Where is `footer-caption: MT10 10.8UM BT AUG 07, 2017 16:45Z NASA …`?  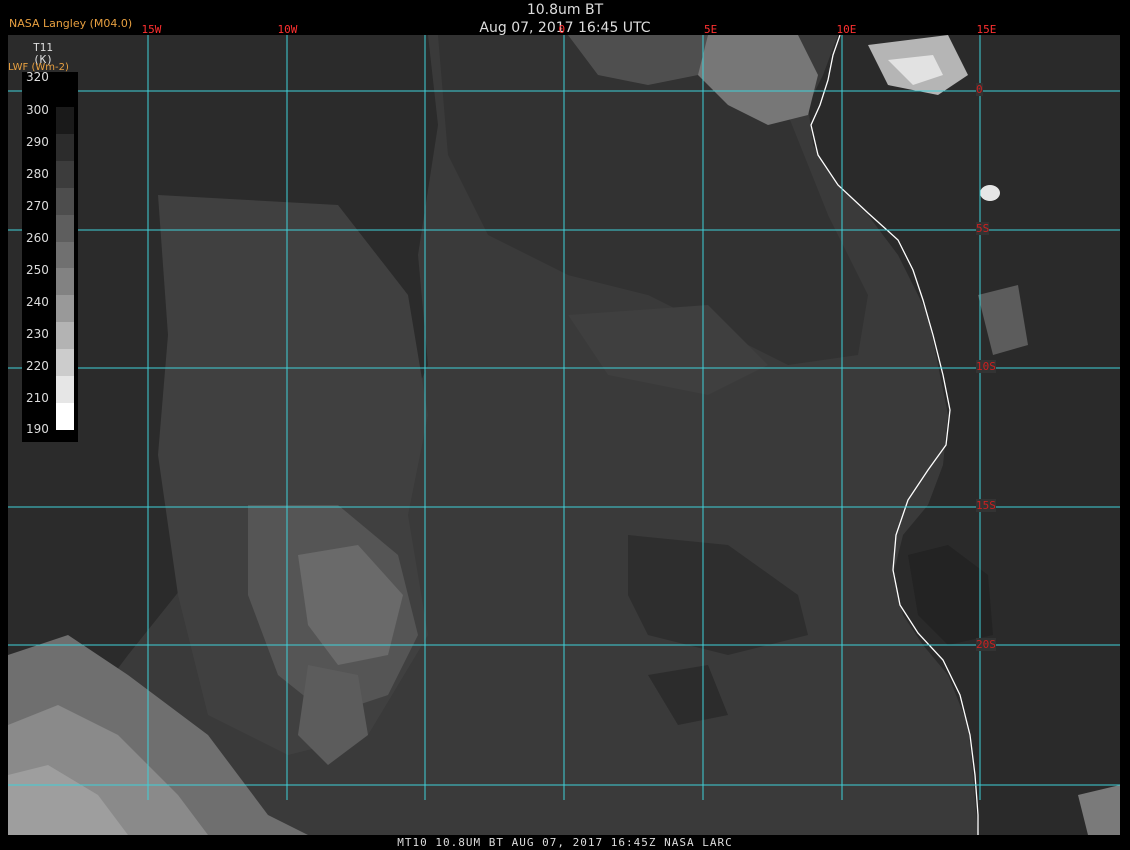
footer-caption: MT10 10.8UM BT AUG 07, 2017 16:45Z NASA … is located at coordinates (565, 842).